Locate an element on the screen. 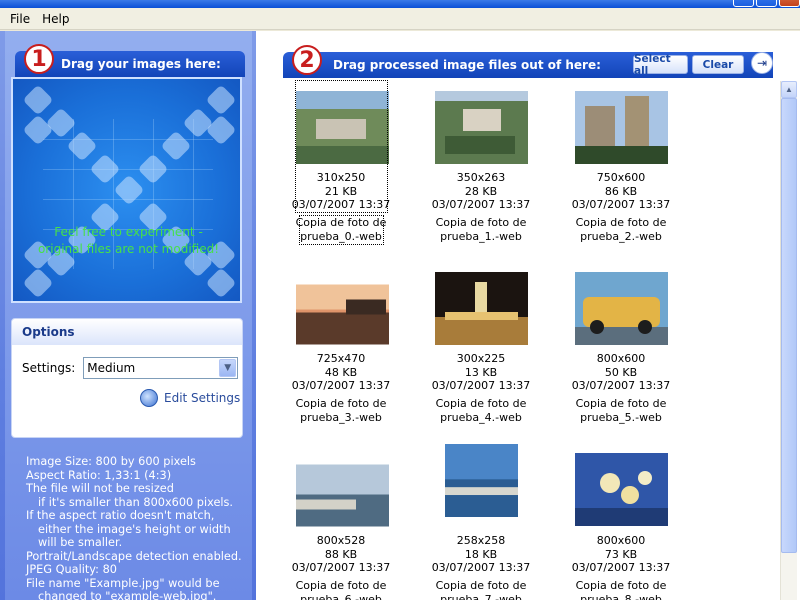 The height and width of the screenshot is (600, 800). thumbnail-filename: Copia de foto de prueba_4.-web is located at coordinates (481, 411).